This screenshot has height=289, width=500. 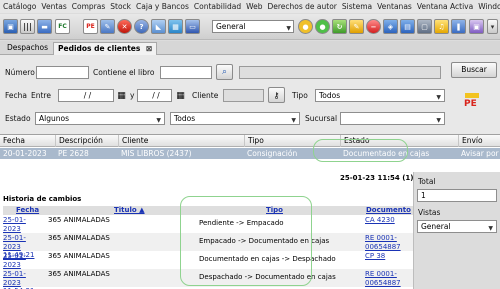 I want to click on numero-label: Número, so click(x=20, y=72).